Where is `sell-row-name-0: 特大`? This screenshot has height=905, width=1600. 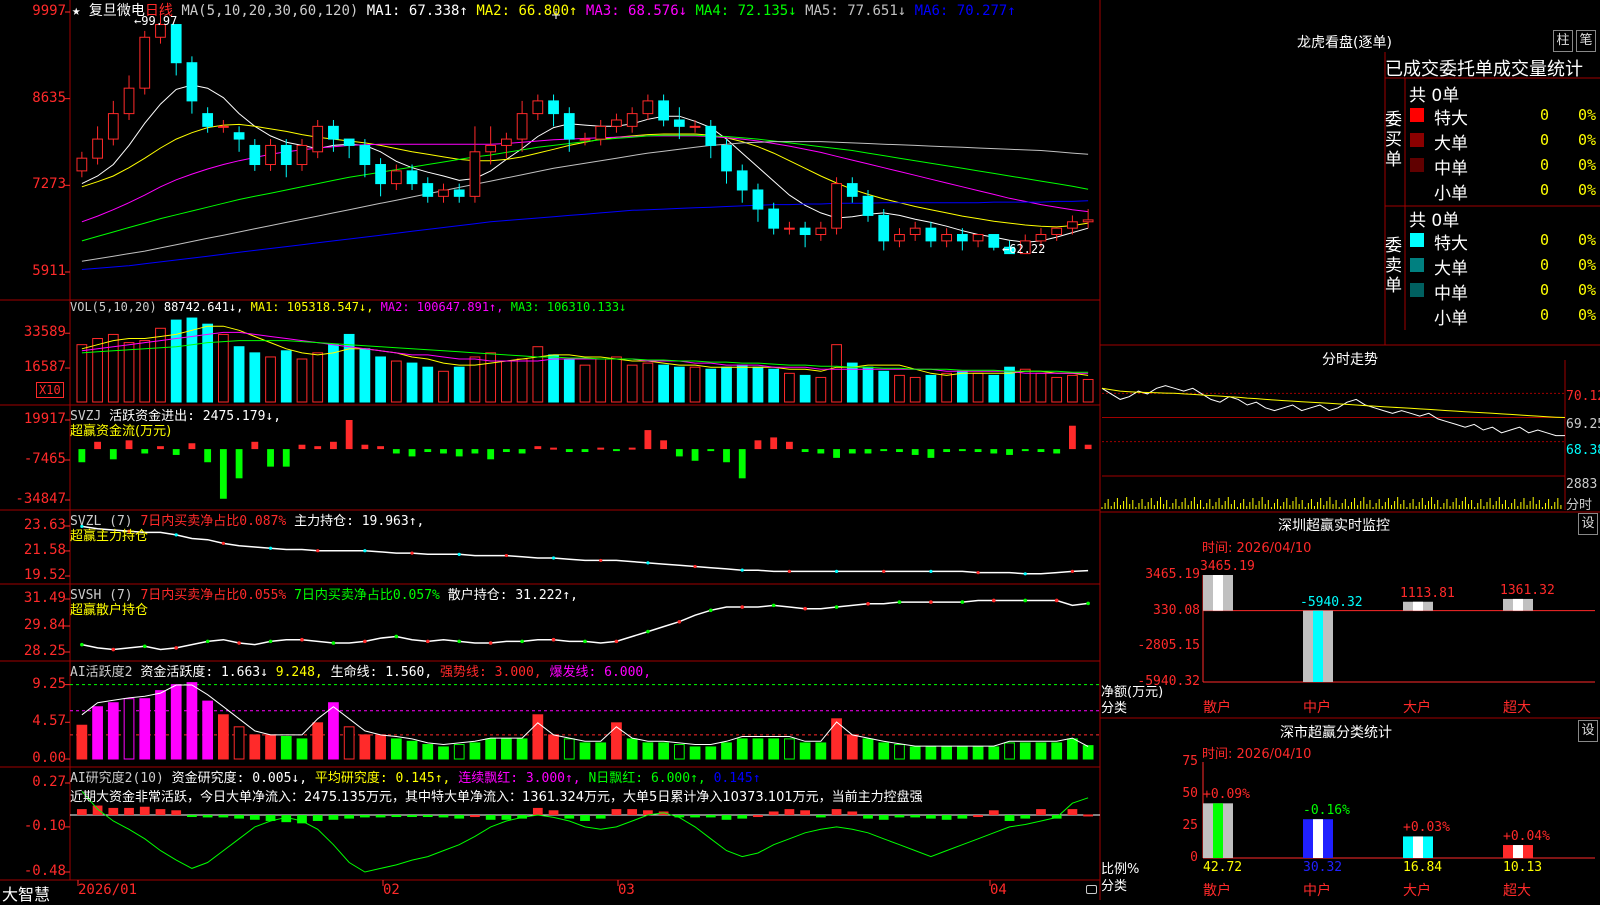 sell-row-name-0: 特大 is located at coordinates (1451, 244).